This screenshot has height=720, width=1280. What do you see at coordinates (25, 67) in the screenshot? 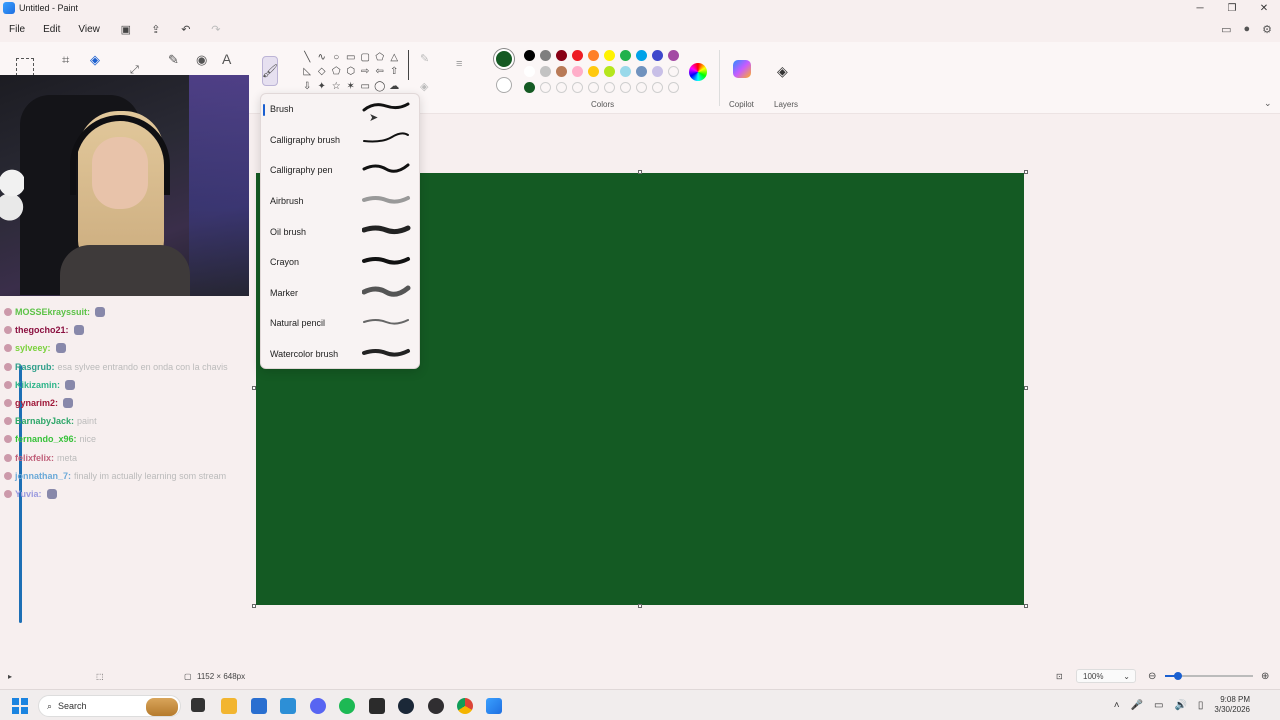
I see `selection-icon` at bounding box center [25, 67].